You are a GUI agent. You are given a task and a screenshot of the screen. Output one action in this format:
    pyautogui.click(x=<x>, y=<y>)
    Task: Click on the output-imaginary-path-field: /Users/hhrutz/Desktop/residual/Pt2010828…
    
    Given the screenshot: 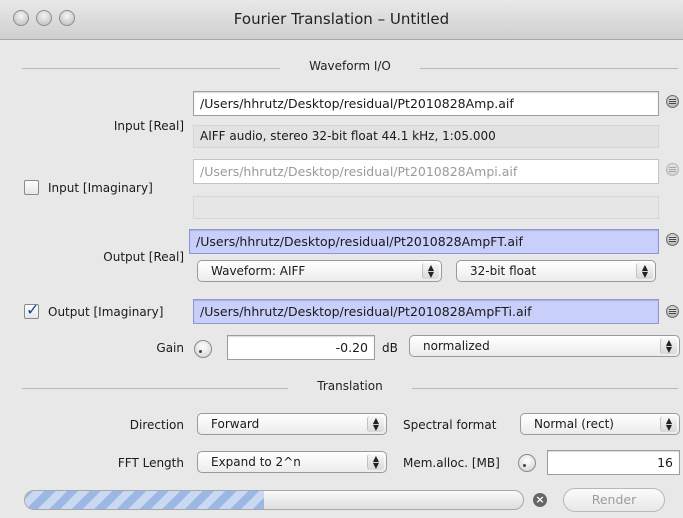 What is the action you would take?
    pyautogui.click(x=426, y=311)
    